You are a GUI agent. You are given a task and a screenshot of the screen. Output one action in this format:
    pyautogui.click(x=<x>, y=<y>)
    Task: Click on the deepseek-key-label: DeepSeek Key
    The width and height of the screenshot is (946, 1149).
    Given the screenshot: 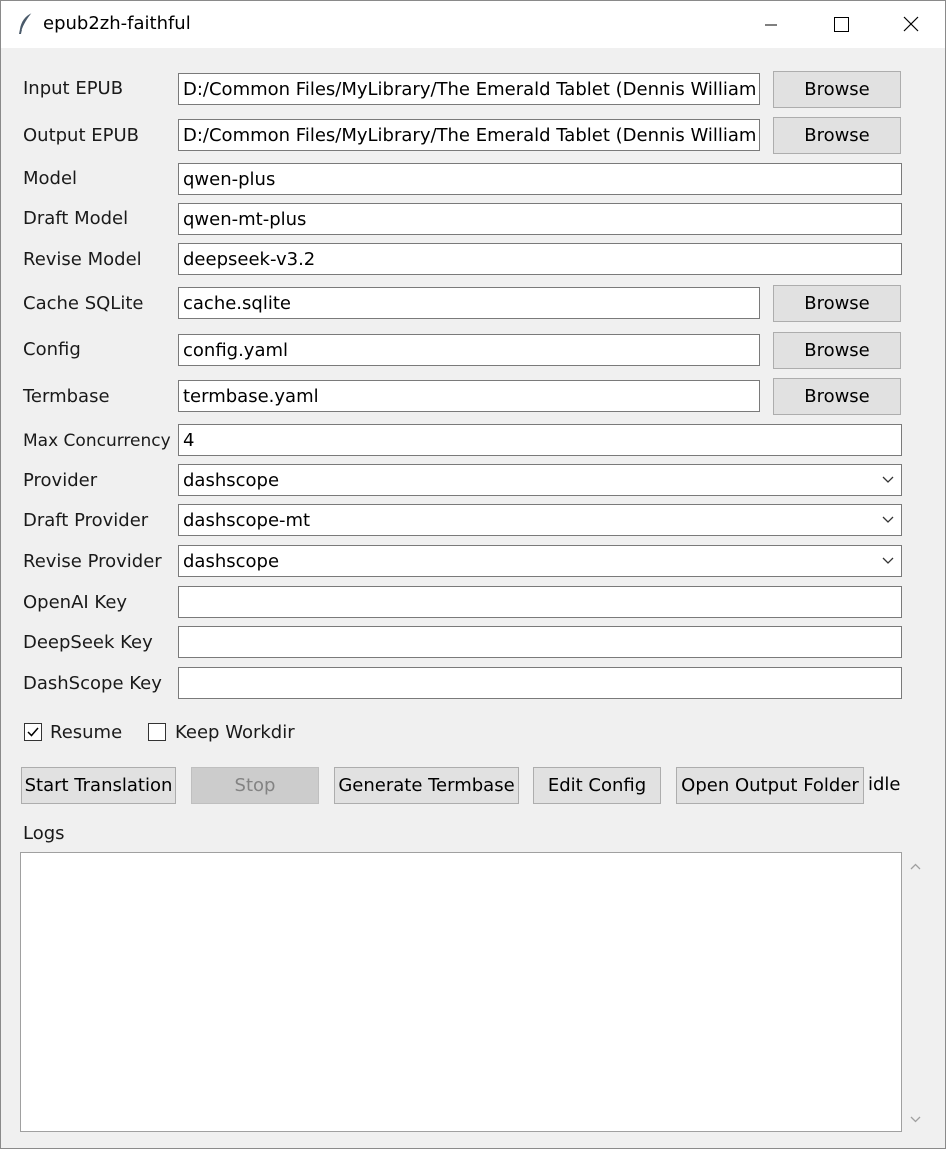 What is the action you would take?
    pyautogui.click(x=88, y=642)
    